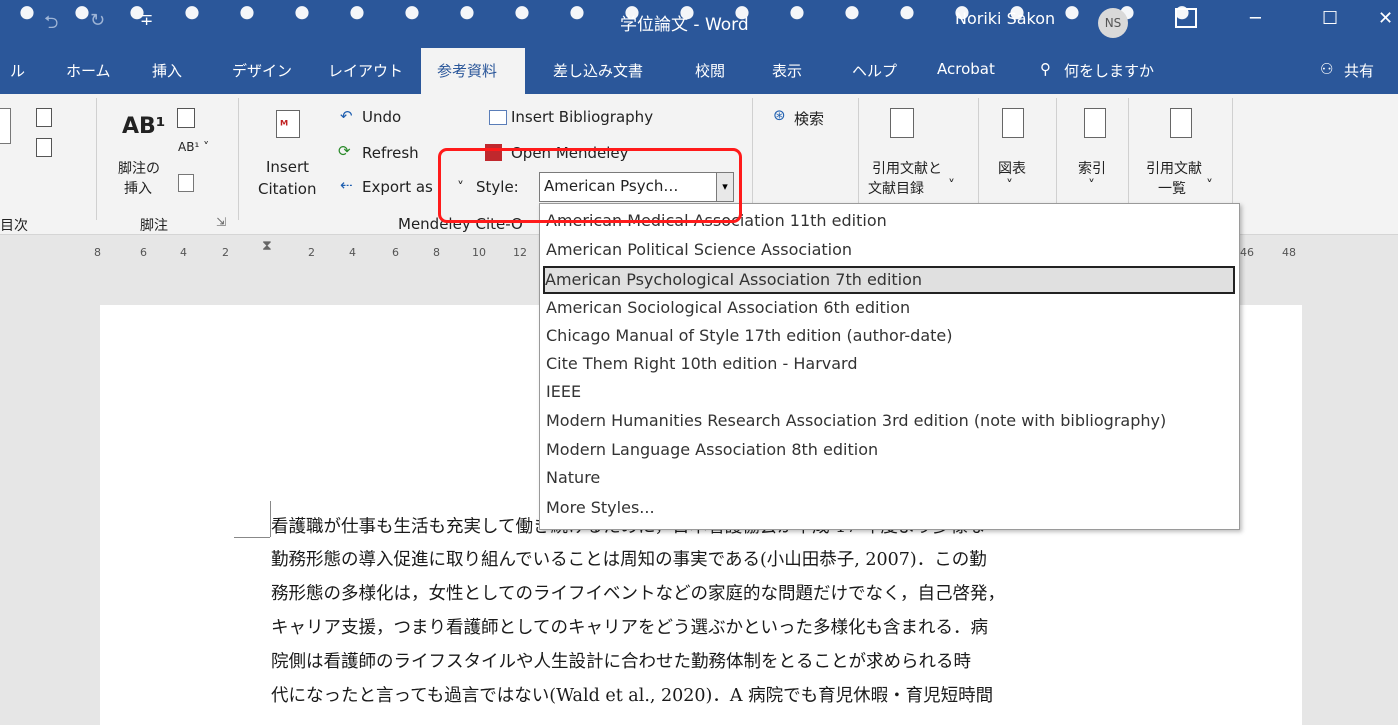 The height and width of the screenshot is (725, 1398). I want to click on update-table-icon, so click(44, 147).